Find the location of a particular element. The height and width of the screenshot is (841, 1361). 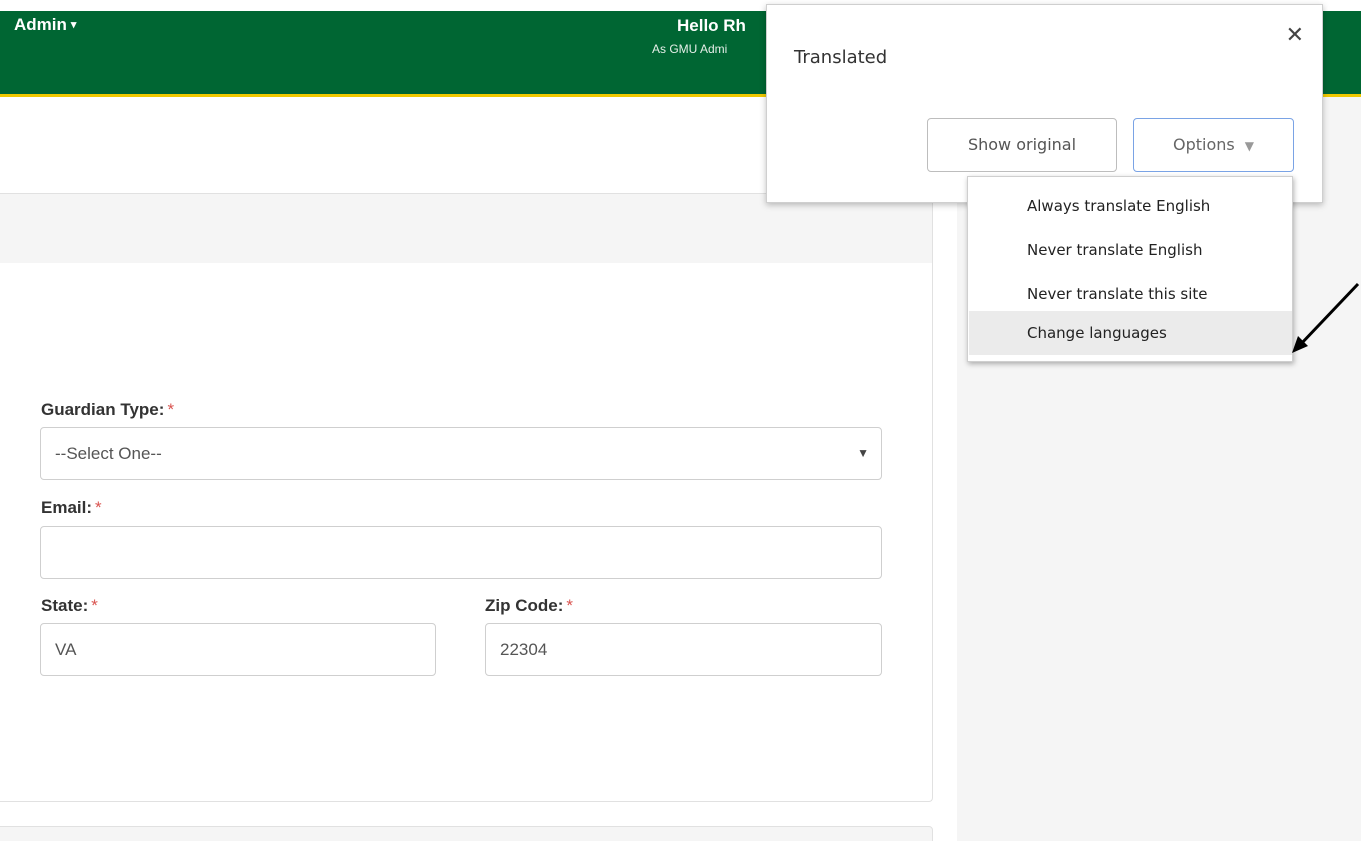

show-original-button: Show original is located at coordinates (1022, 145).